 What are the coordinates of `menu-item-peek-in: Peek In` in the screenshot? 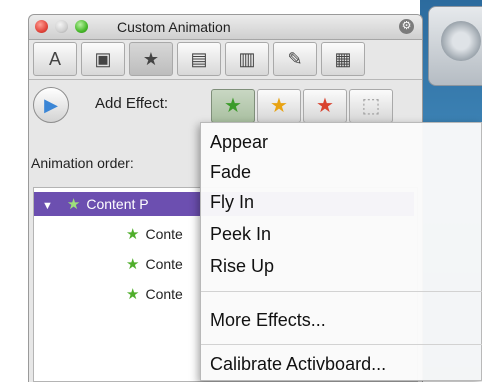 It's located at (240, 234).